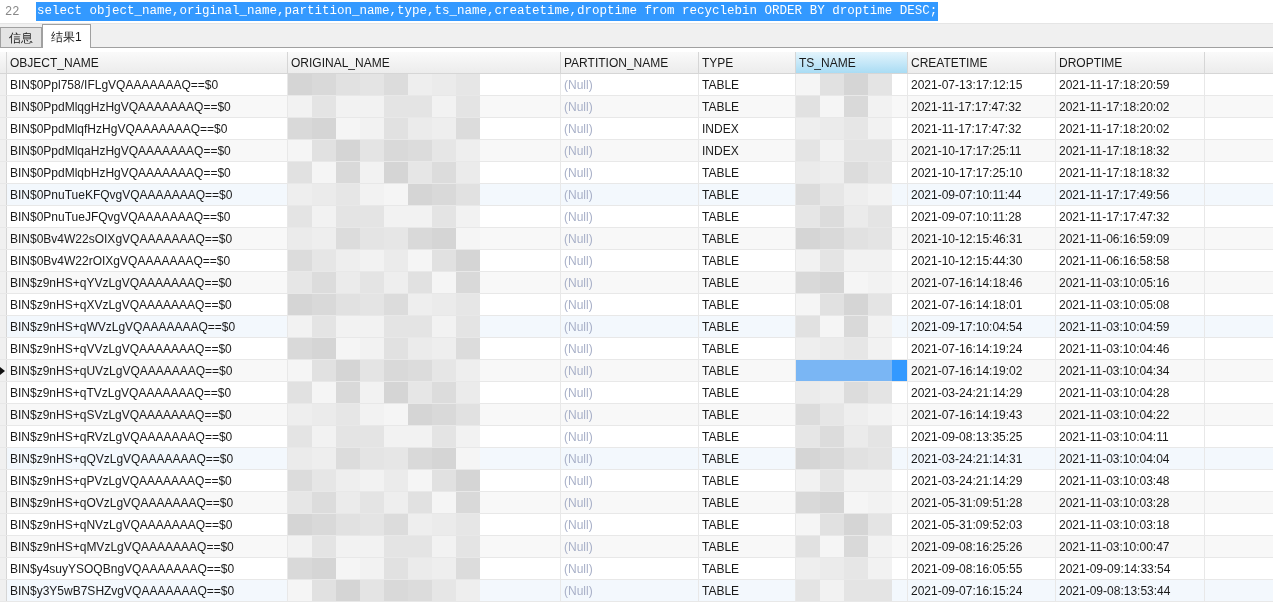 This screenshot has width=1273, height=611. I want to click on table-cell-text: 2021-07-13:17:12:15, so click(967, 85).